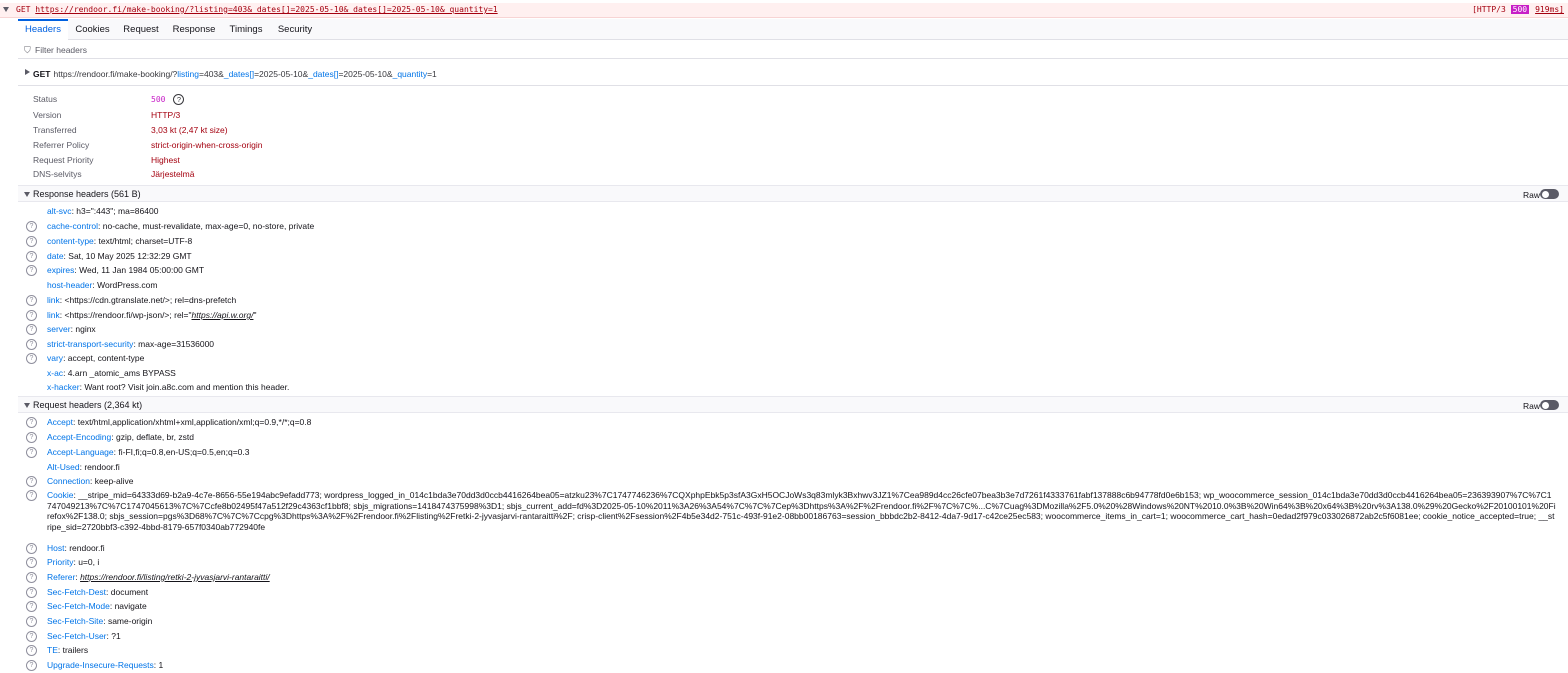 The width and height of the screenshot is (1568, 673). Describe the element at coordinates (129, 592) in the screenshot. I see `header-value: document` at that location.